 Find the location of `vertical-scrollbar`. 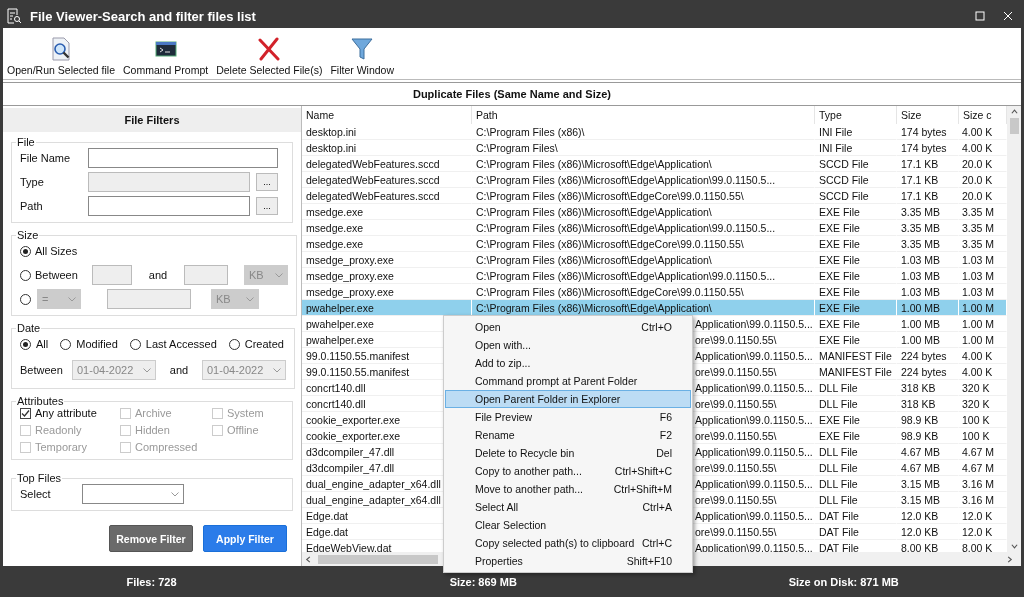

vertical-scrollbar is located at coordinates (1014, 329).